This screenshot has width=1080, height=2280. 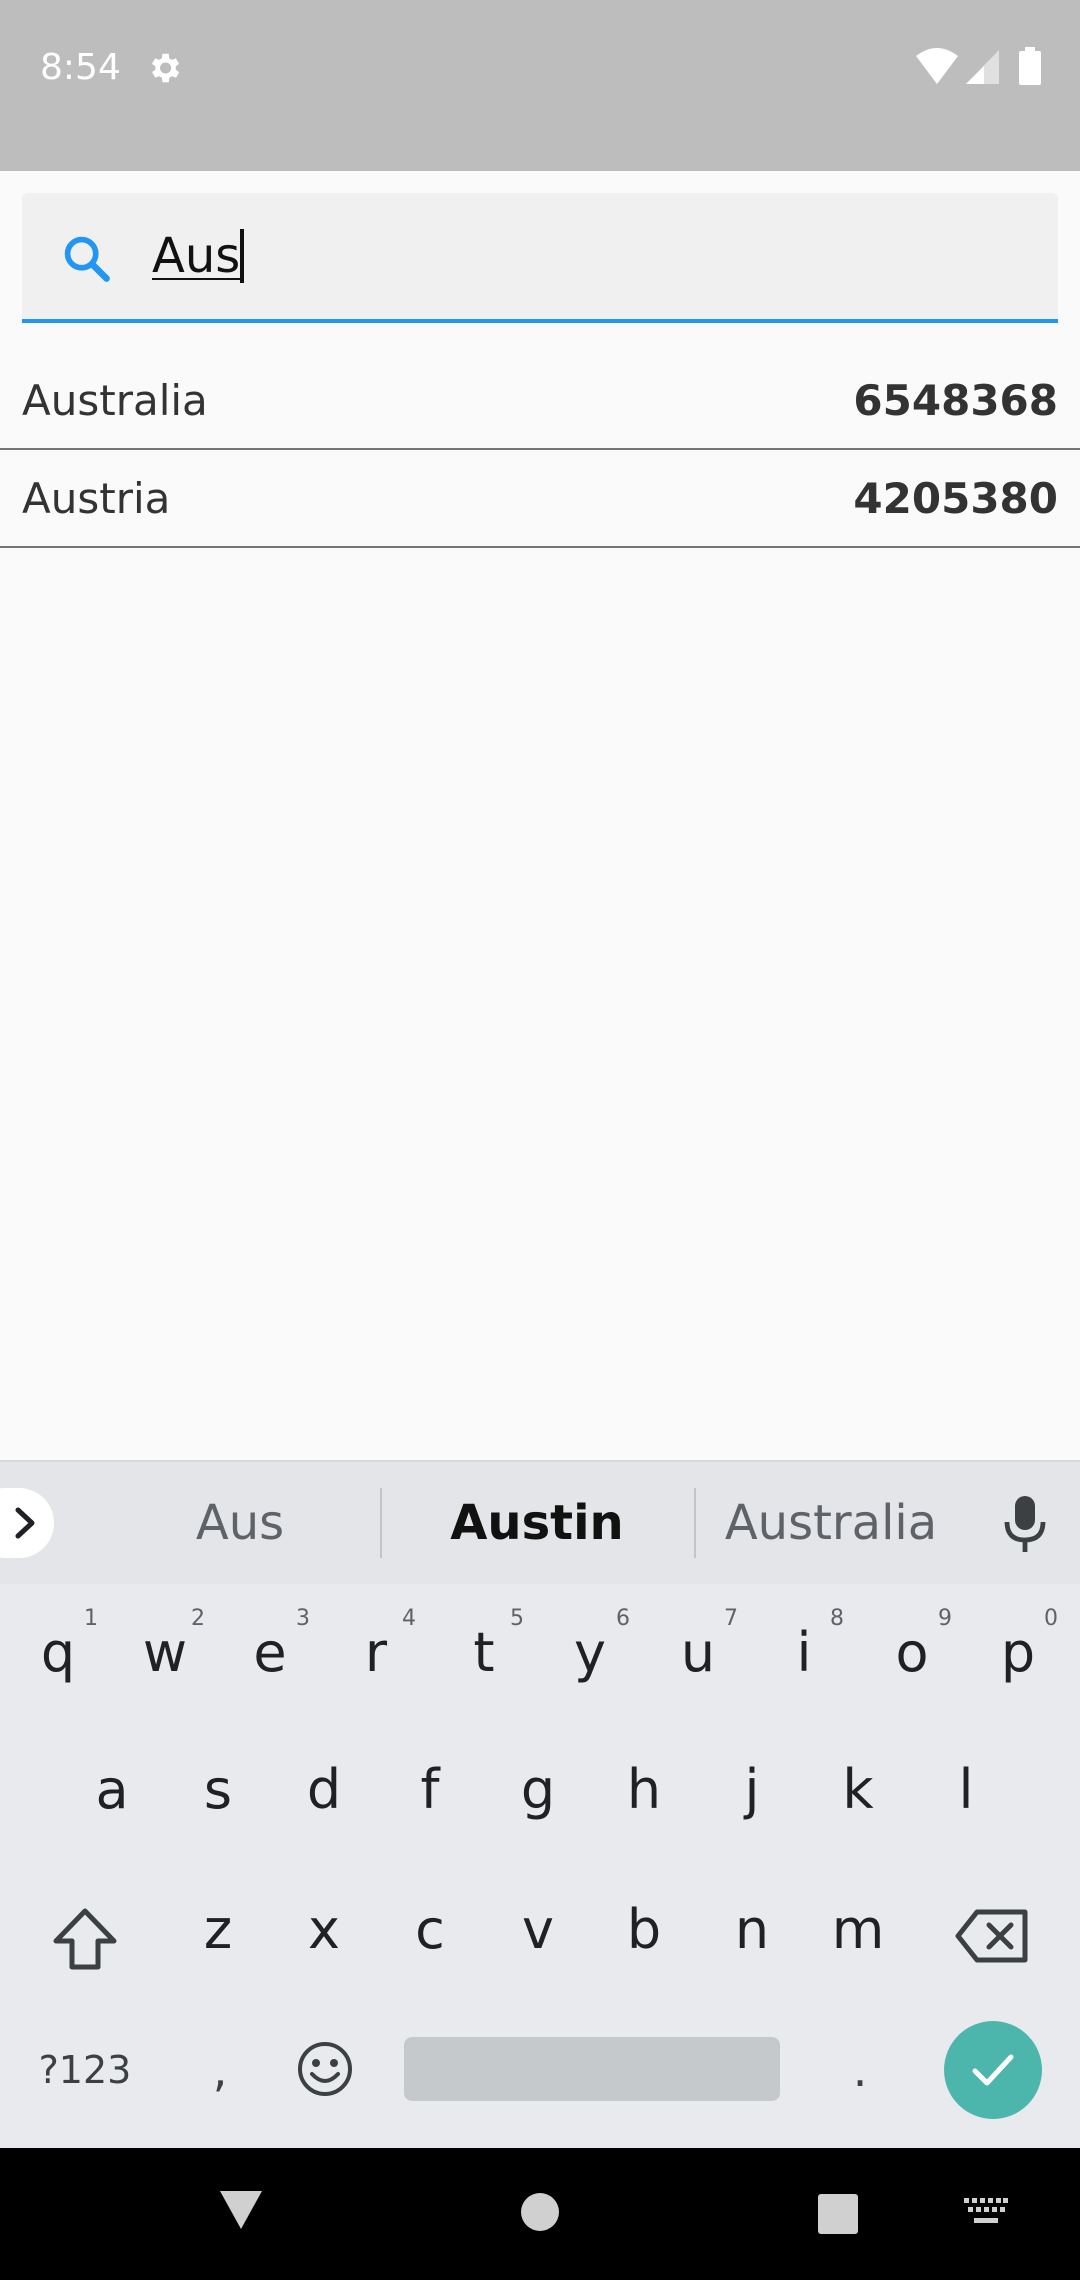 I want to click on battery-icon, so click(x=1030, y=66).